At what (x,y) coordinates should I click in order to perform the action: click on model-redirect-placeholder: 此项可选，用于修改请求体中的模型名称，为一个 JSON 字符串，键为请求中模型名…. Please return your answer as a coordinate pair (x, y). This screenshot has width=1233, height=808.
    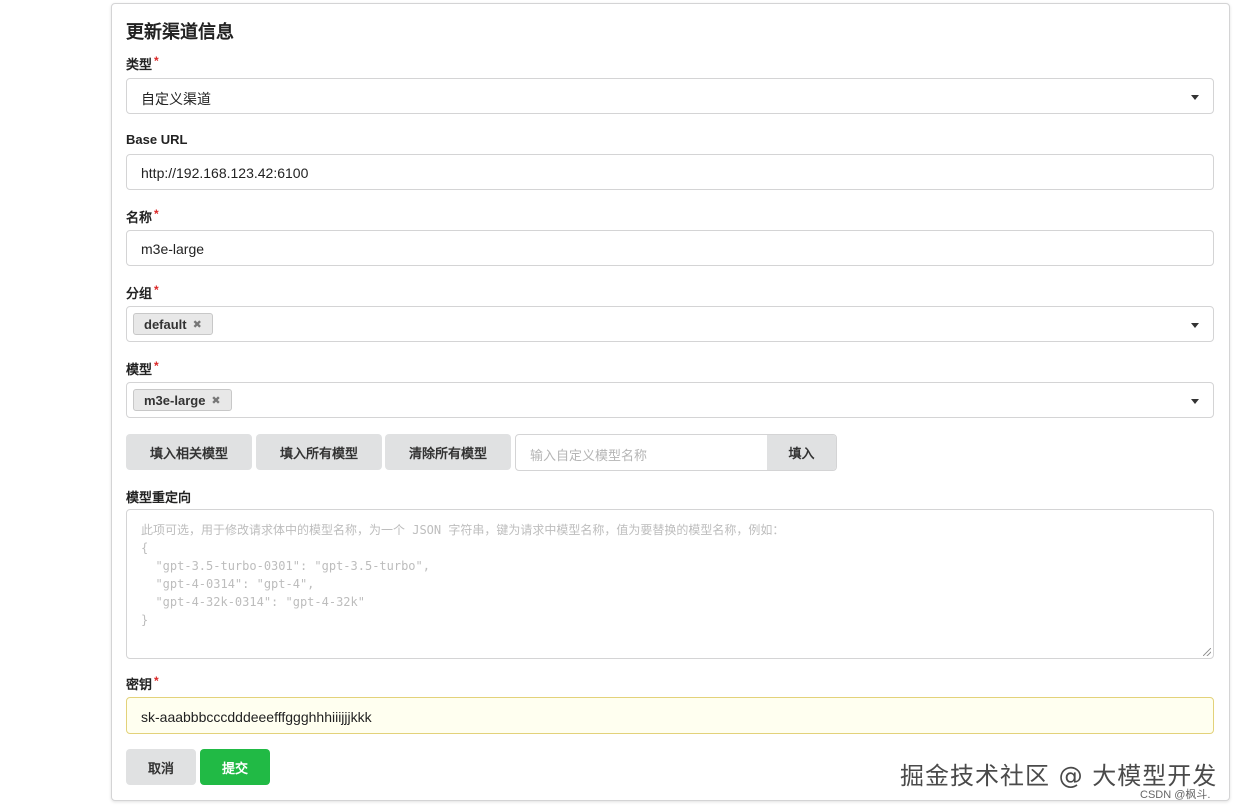
    Looking at the image, I should click on (463, 575).